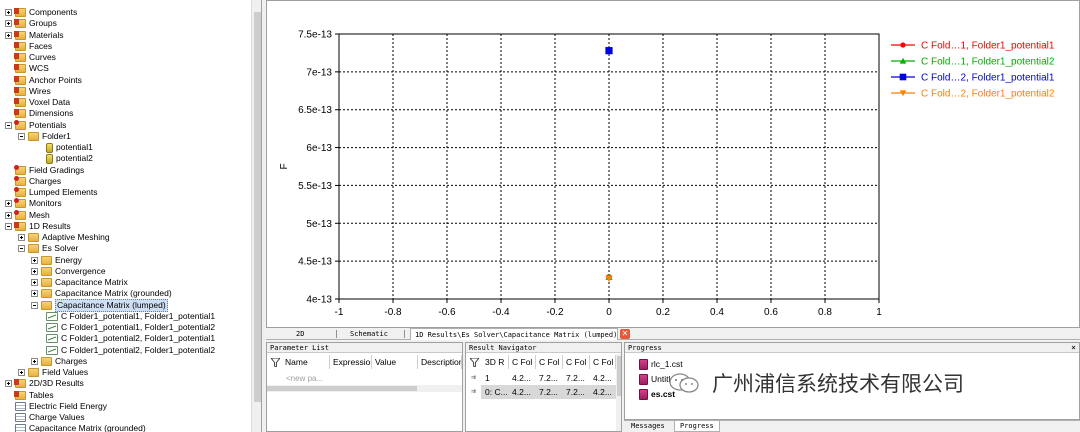 Image resolution: width=1080 pixels, height=432 pixels. Describe the element at coordinates (64, 237) in the screenshot. I see `tree-item: Adaptive Meshing` at that location.